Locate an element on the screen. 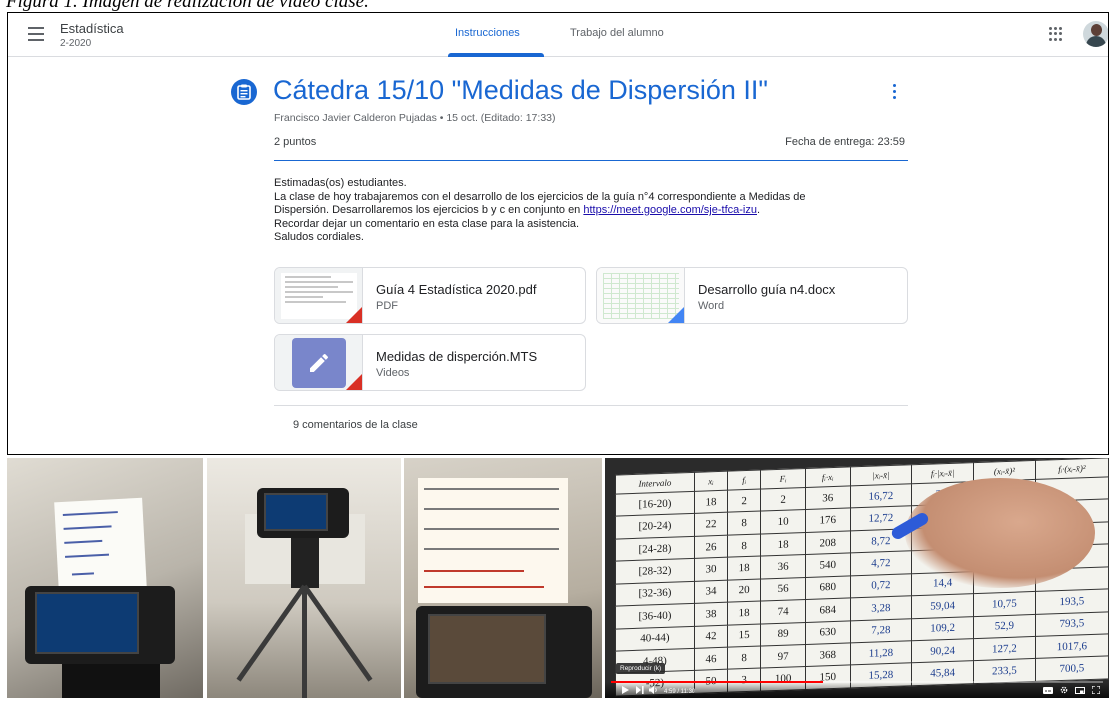  table-cell: 3,28 is located at coordinates (881, 608).